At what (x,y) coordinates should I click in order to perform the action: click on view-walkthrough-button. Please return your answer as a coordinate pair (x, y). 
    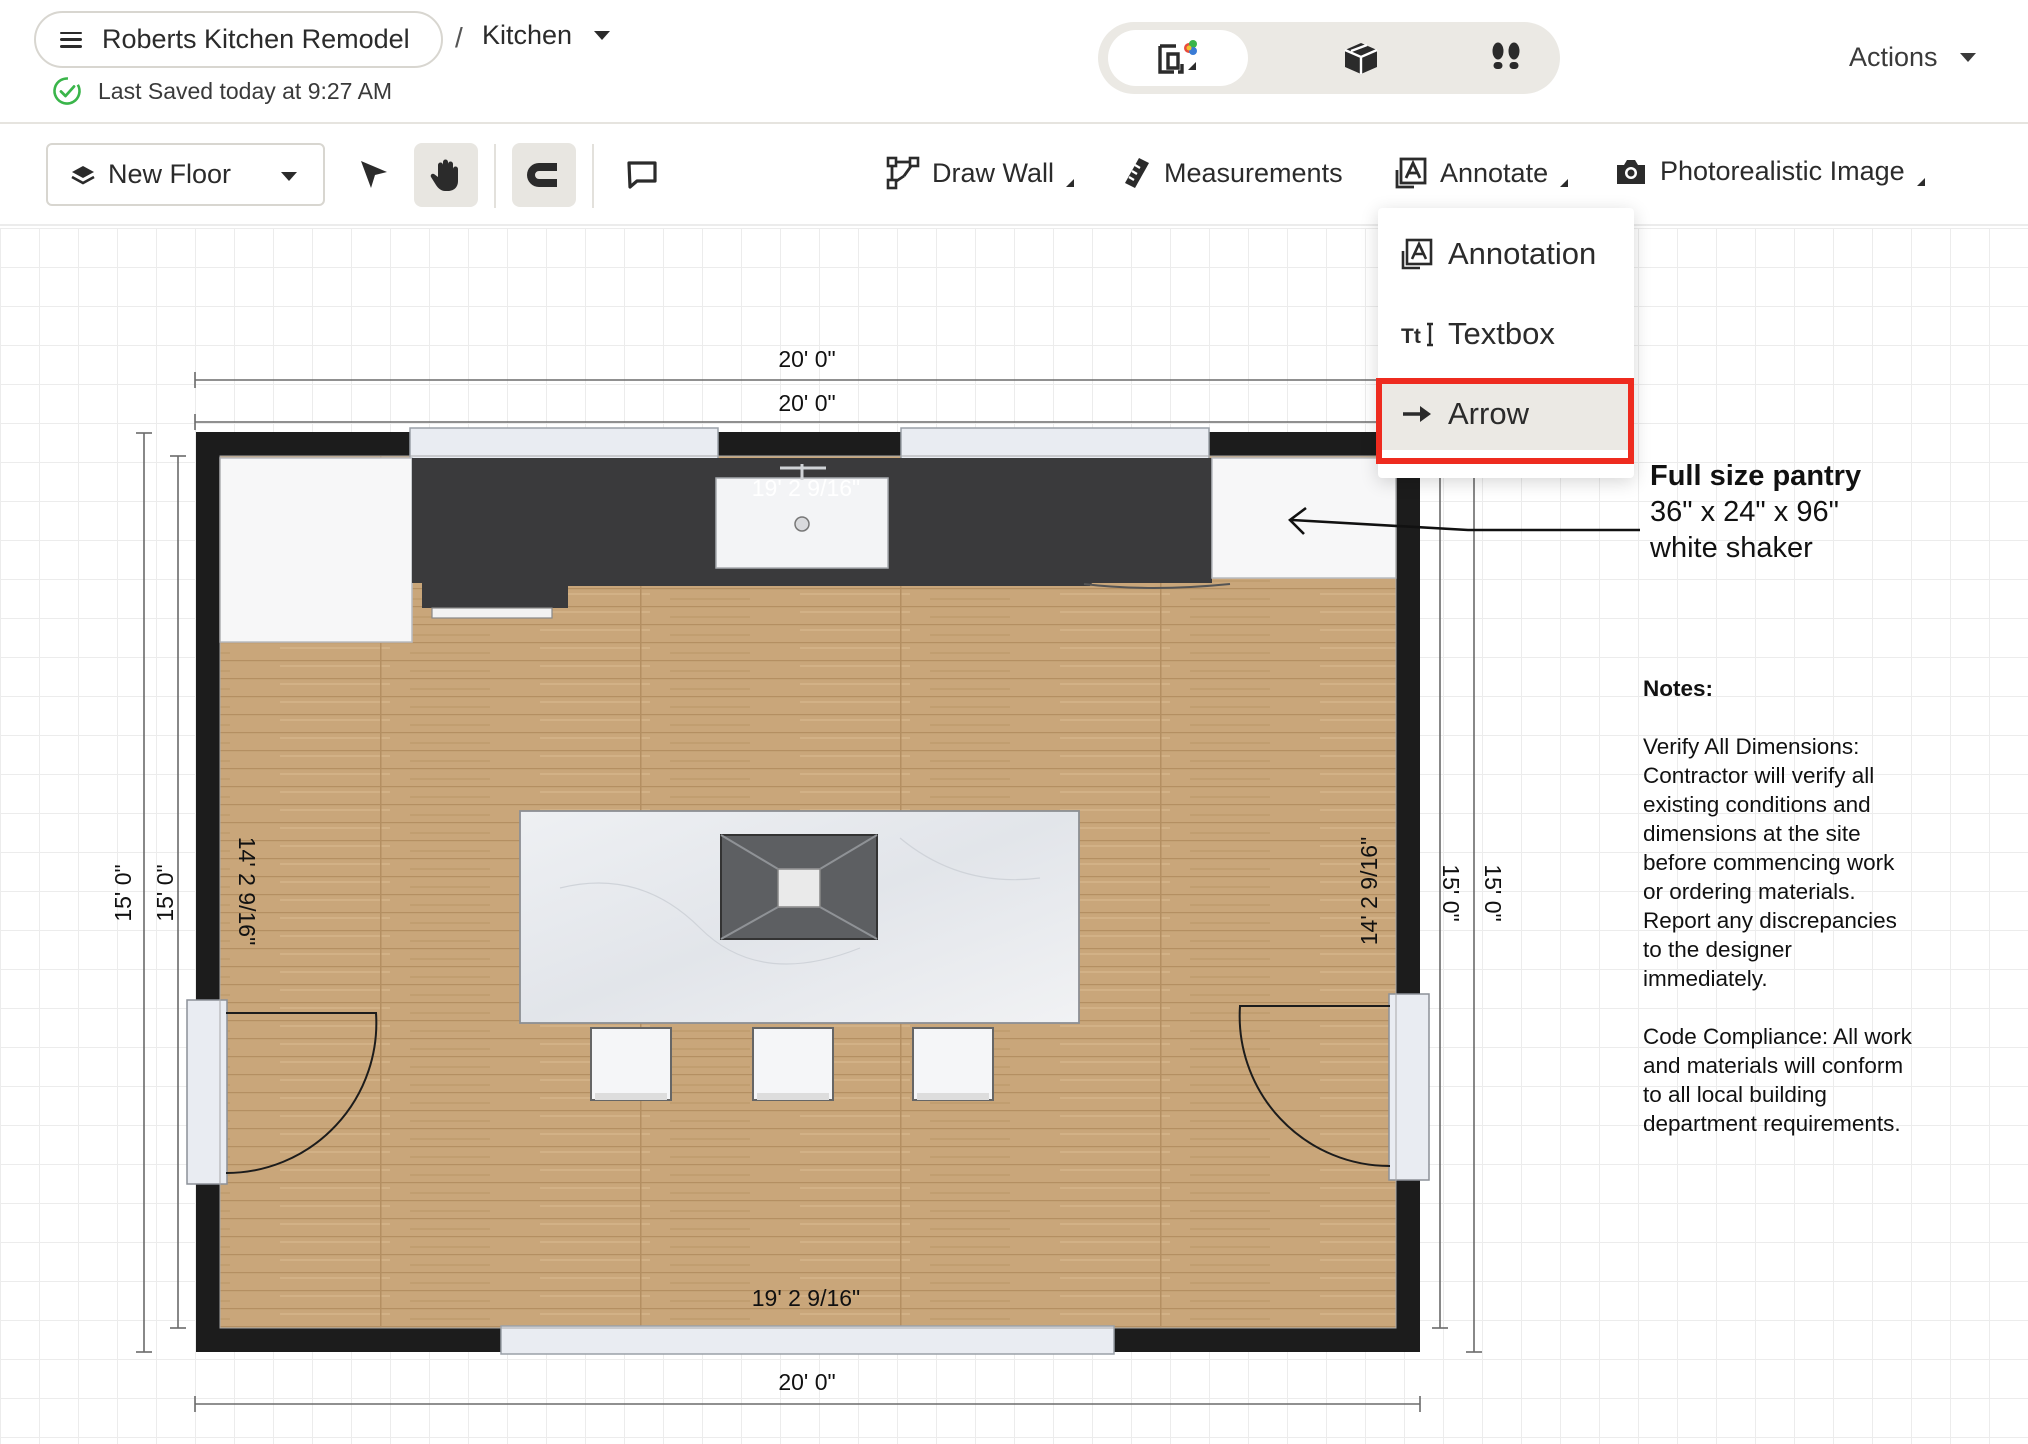
    Looking at the image, I should click on (1506, 58).